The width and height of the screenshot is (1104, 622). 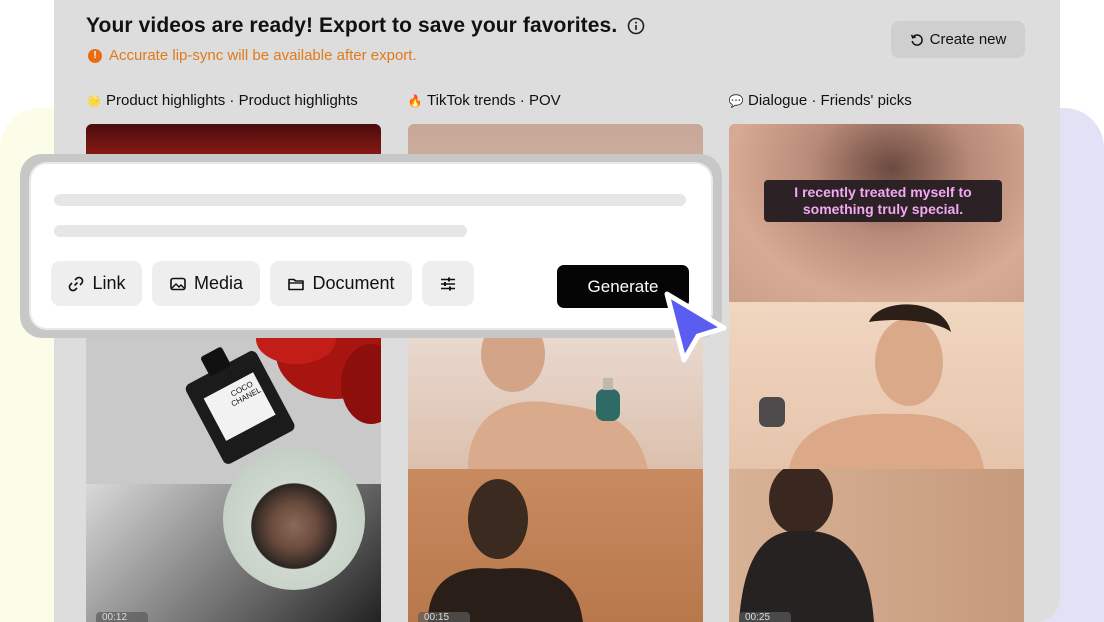 What do you see at coordinates (178, 283) in the screenshot?
I see `image-icon` at bounding box center [178, 283].